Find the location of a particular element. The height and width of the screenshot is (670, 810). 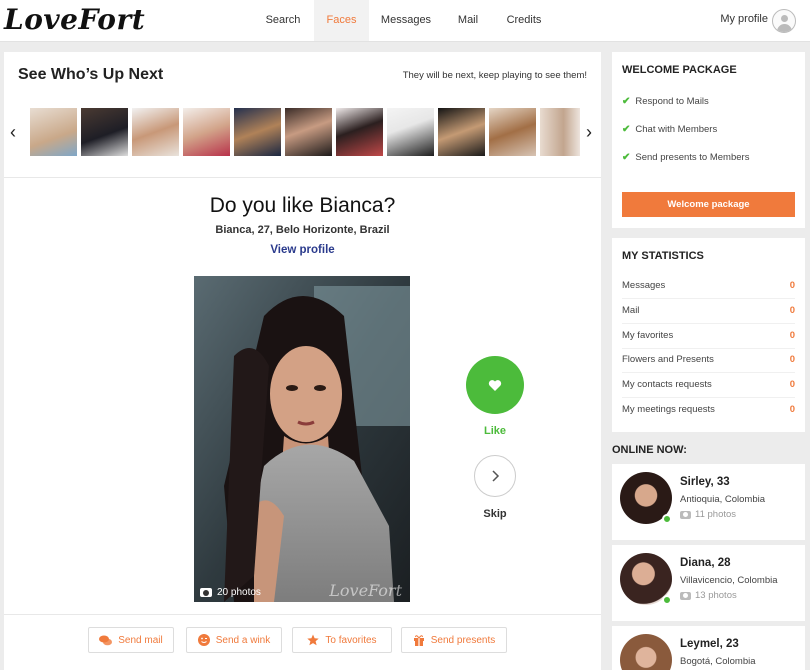

member-photo-count: 13 photos is located at coordinates (708, 595).